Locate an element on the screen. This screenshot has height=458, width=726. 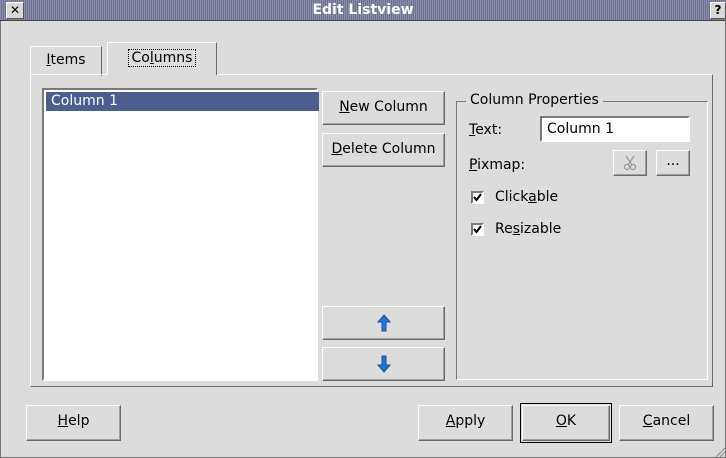
delete-column-button: Delete Column is located at coordinates (383, 150).